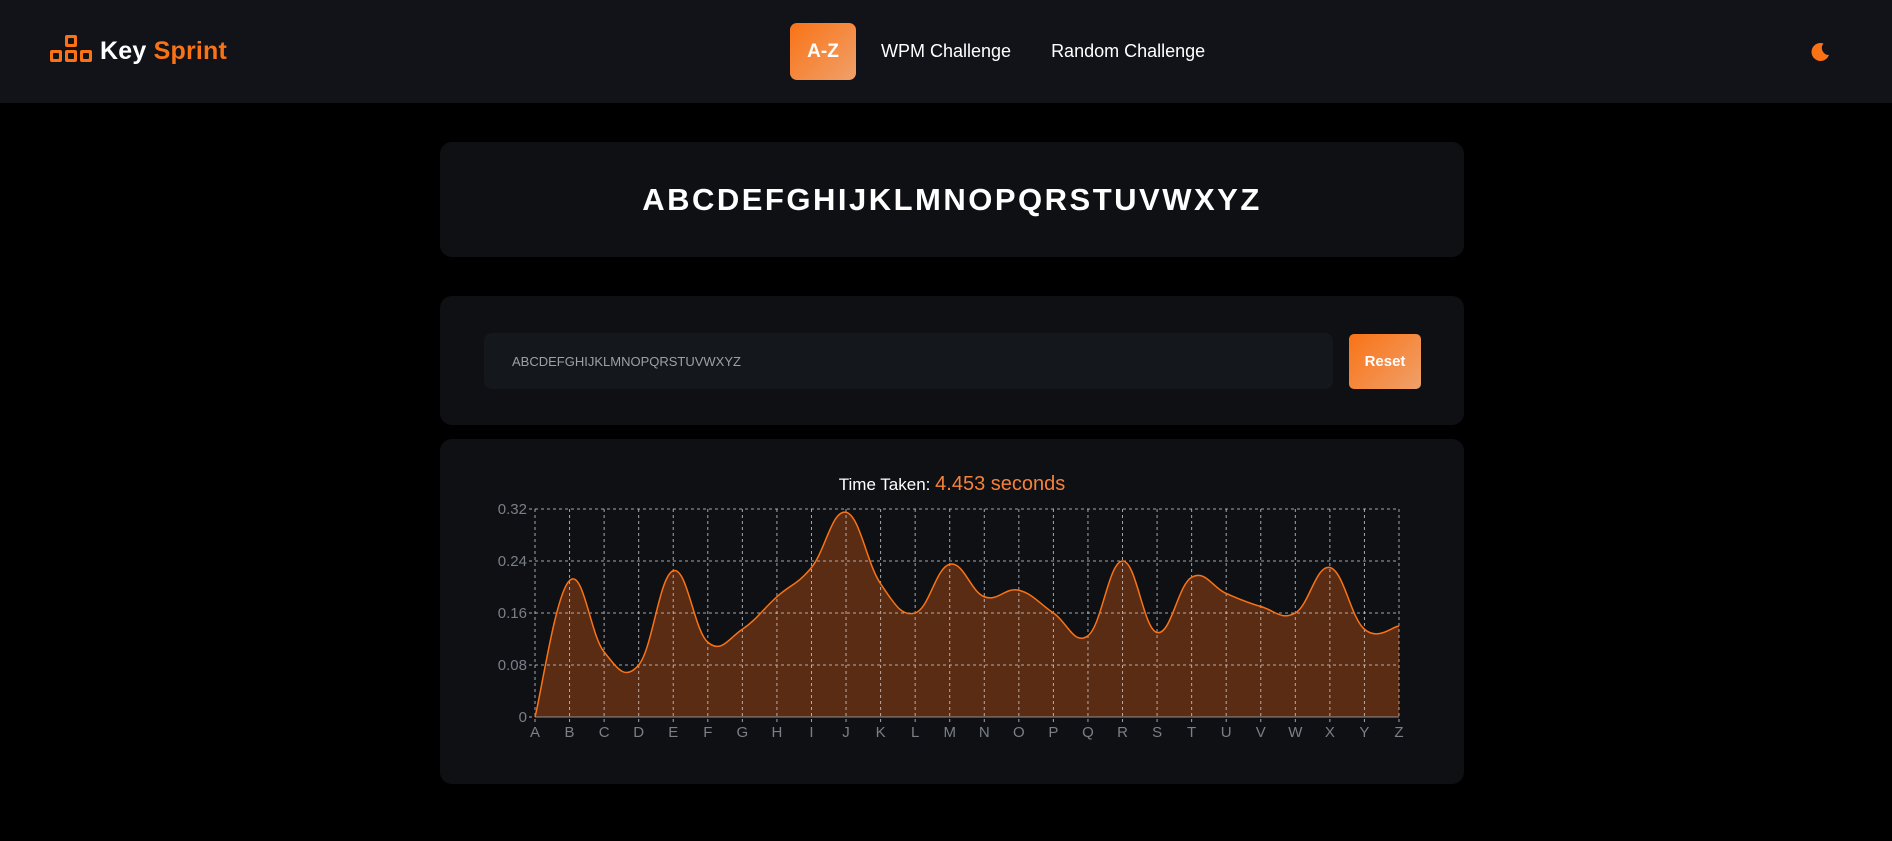  I want to click on x-tick-label: R, so click(1122, 732).